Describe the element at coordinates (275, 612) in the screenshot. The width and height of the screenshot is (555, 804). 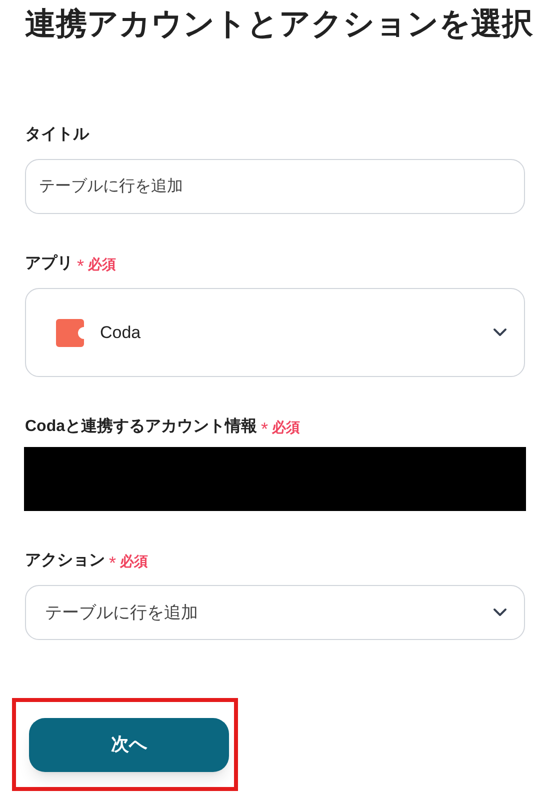
I see `action-select: テーブルに行を追加` at that location.